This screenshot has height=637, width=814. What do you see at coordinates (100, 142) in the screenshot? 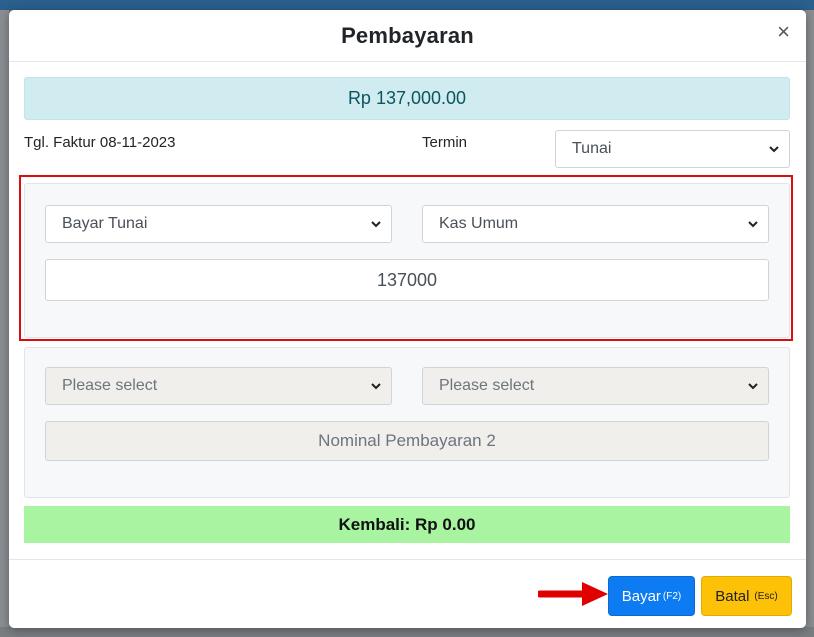
I see `invoice-date: Tgl. Faktur 08-11-2023` at bounding box center [100, 142].